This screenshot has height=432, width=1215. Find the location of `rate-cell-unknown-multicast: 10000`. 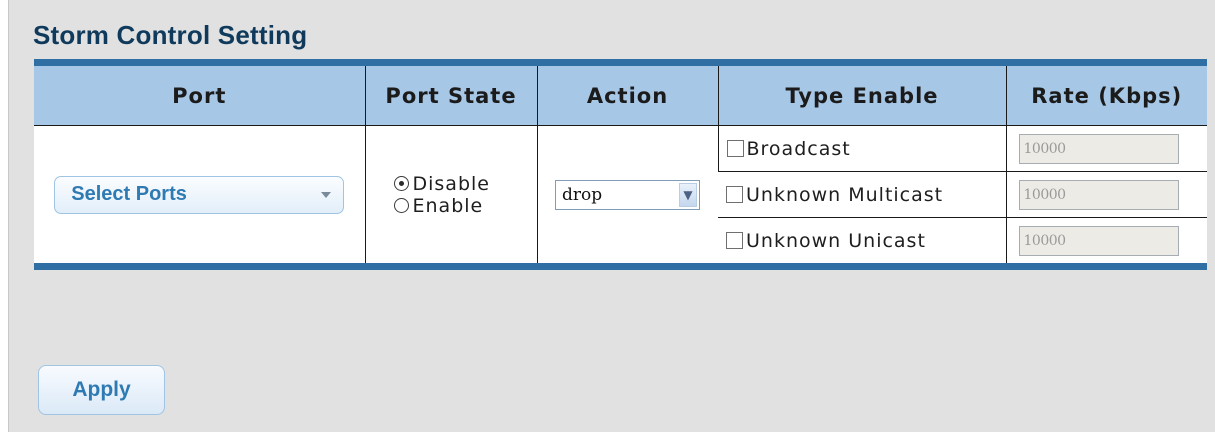

rate-cell-unknown-multicast: 10000 is located at coordinates (1106, 194).